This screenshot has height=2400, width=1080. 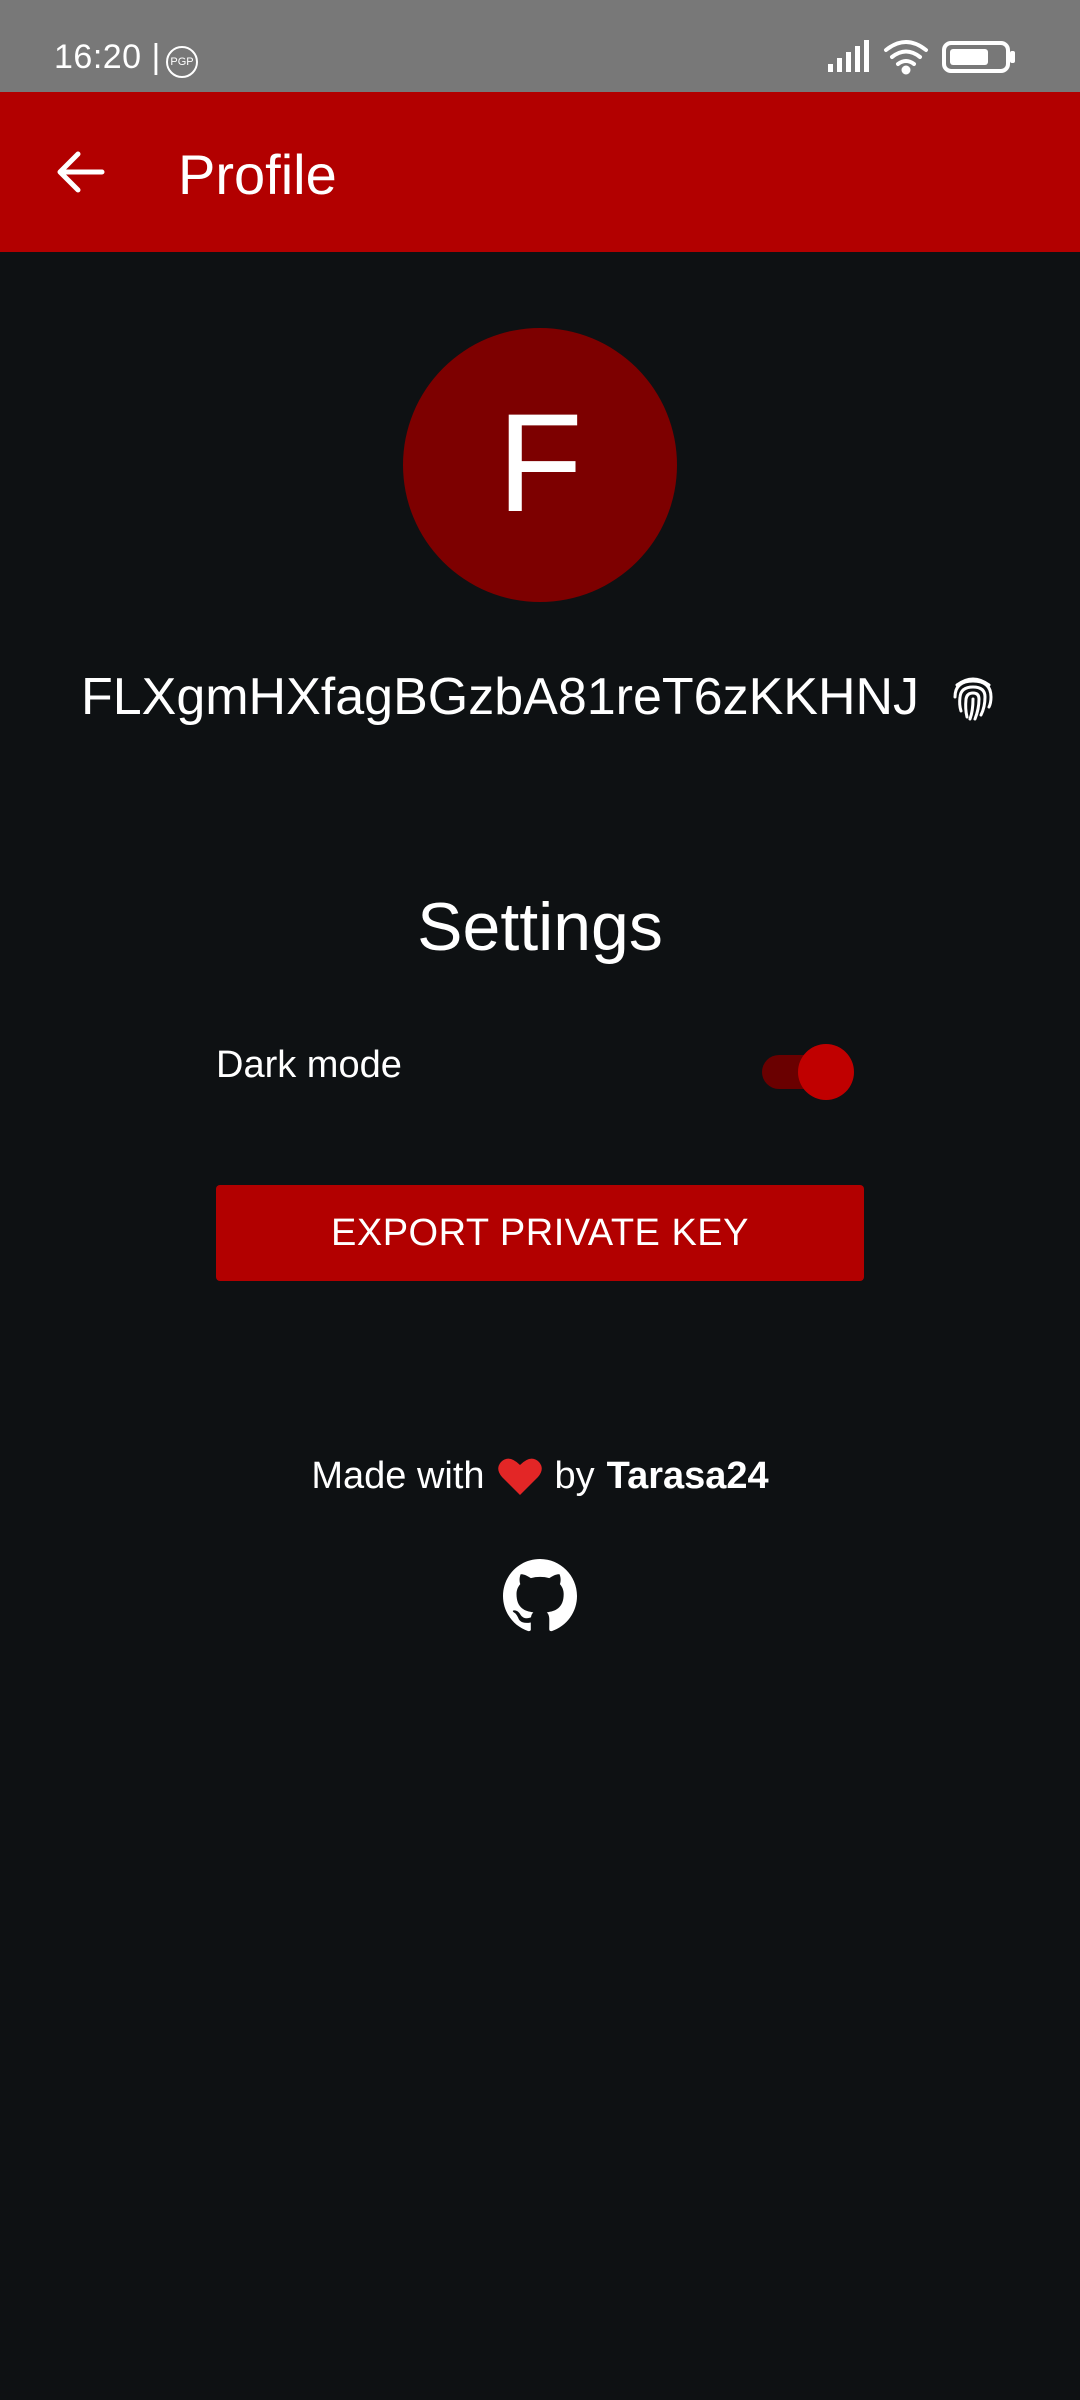 I want to click on pgp-notification-icon: PGP, so click(x=182, y=62).